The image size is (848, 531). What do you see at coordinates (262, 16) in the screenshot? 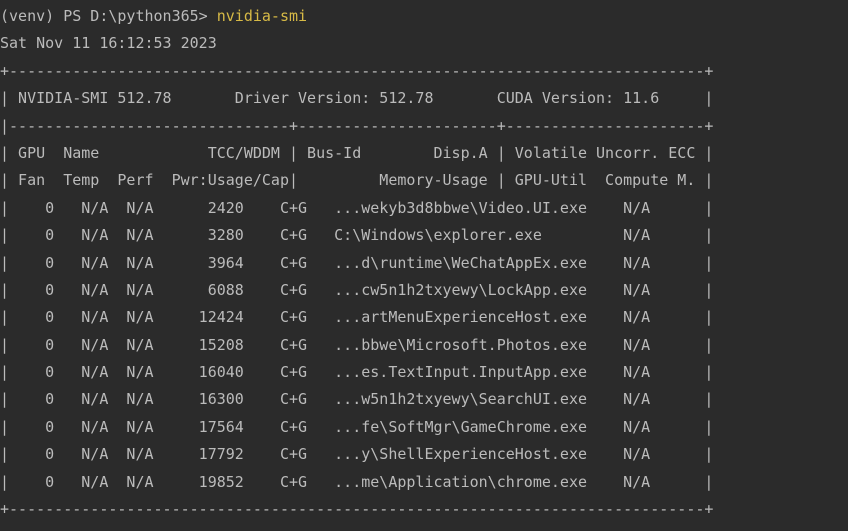
I see `command-text: nvidia-smi` at bounding box center [262, 16].